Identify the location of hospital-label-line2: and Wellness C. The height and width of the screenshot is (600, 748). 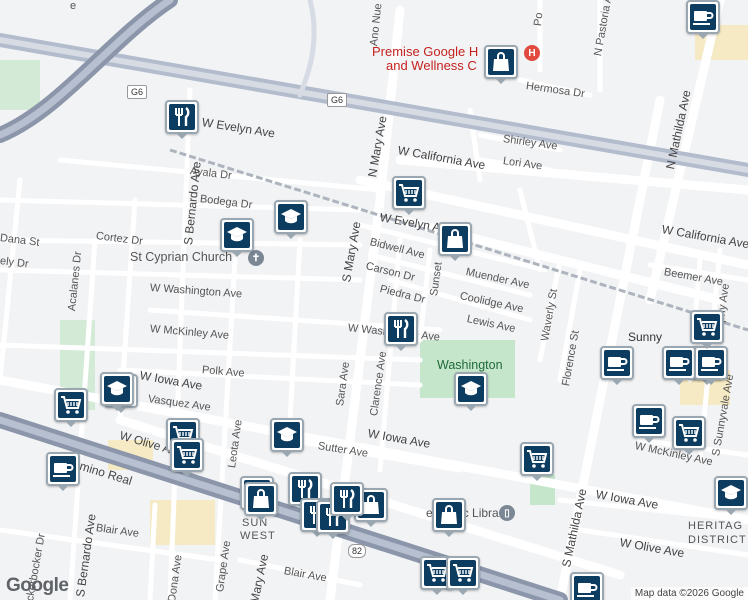
(431, 65).